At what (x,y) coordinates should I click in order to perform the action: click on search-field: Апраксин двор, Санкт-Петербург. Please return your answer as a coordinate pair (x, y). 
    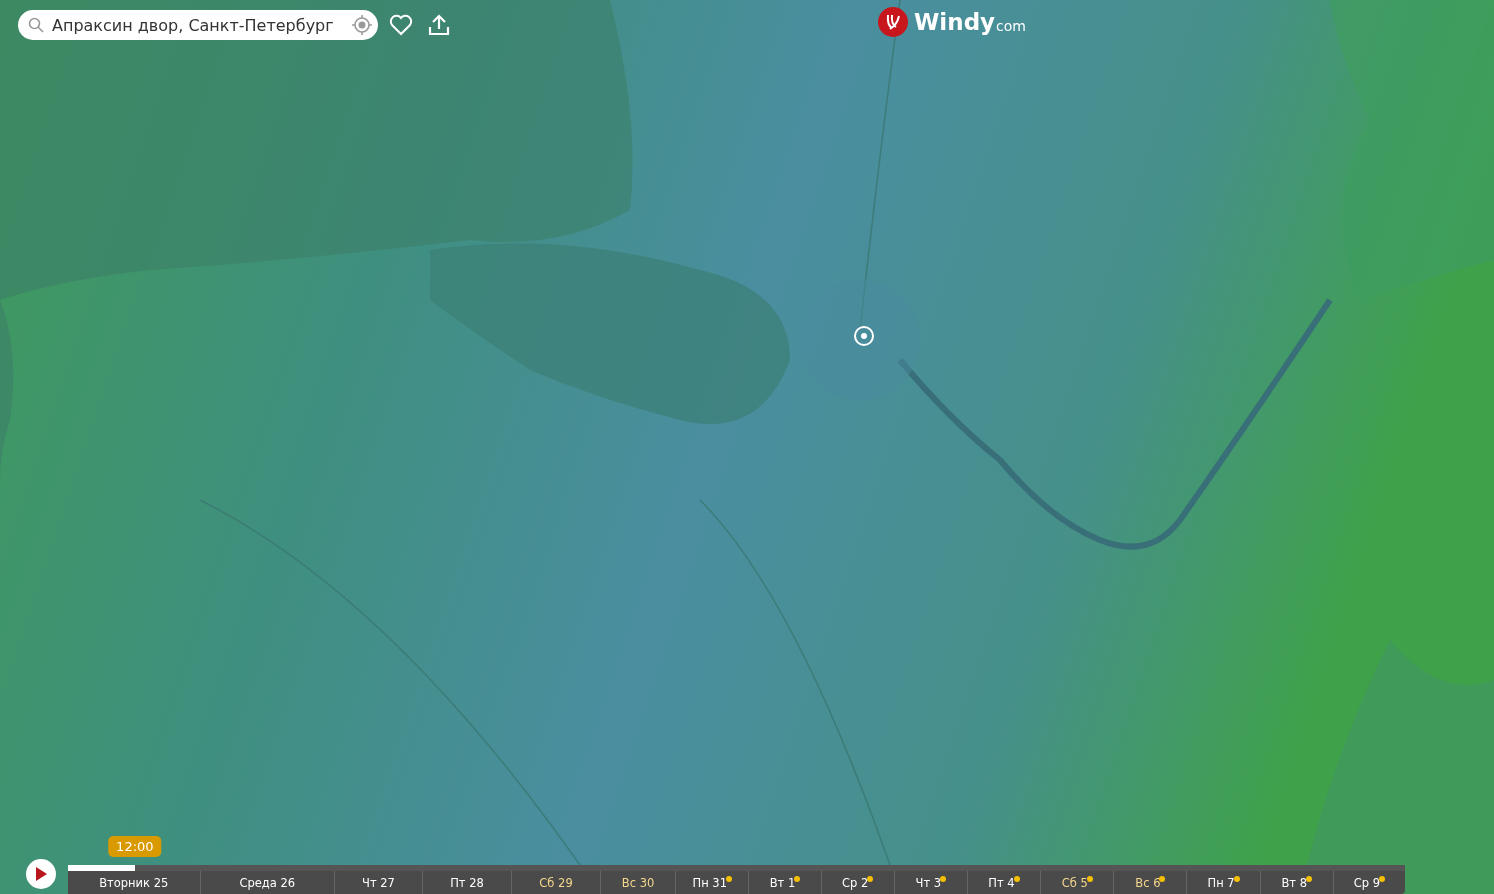
    Looking at the image, I should click on (198, 25).